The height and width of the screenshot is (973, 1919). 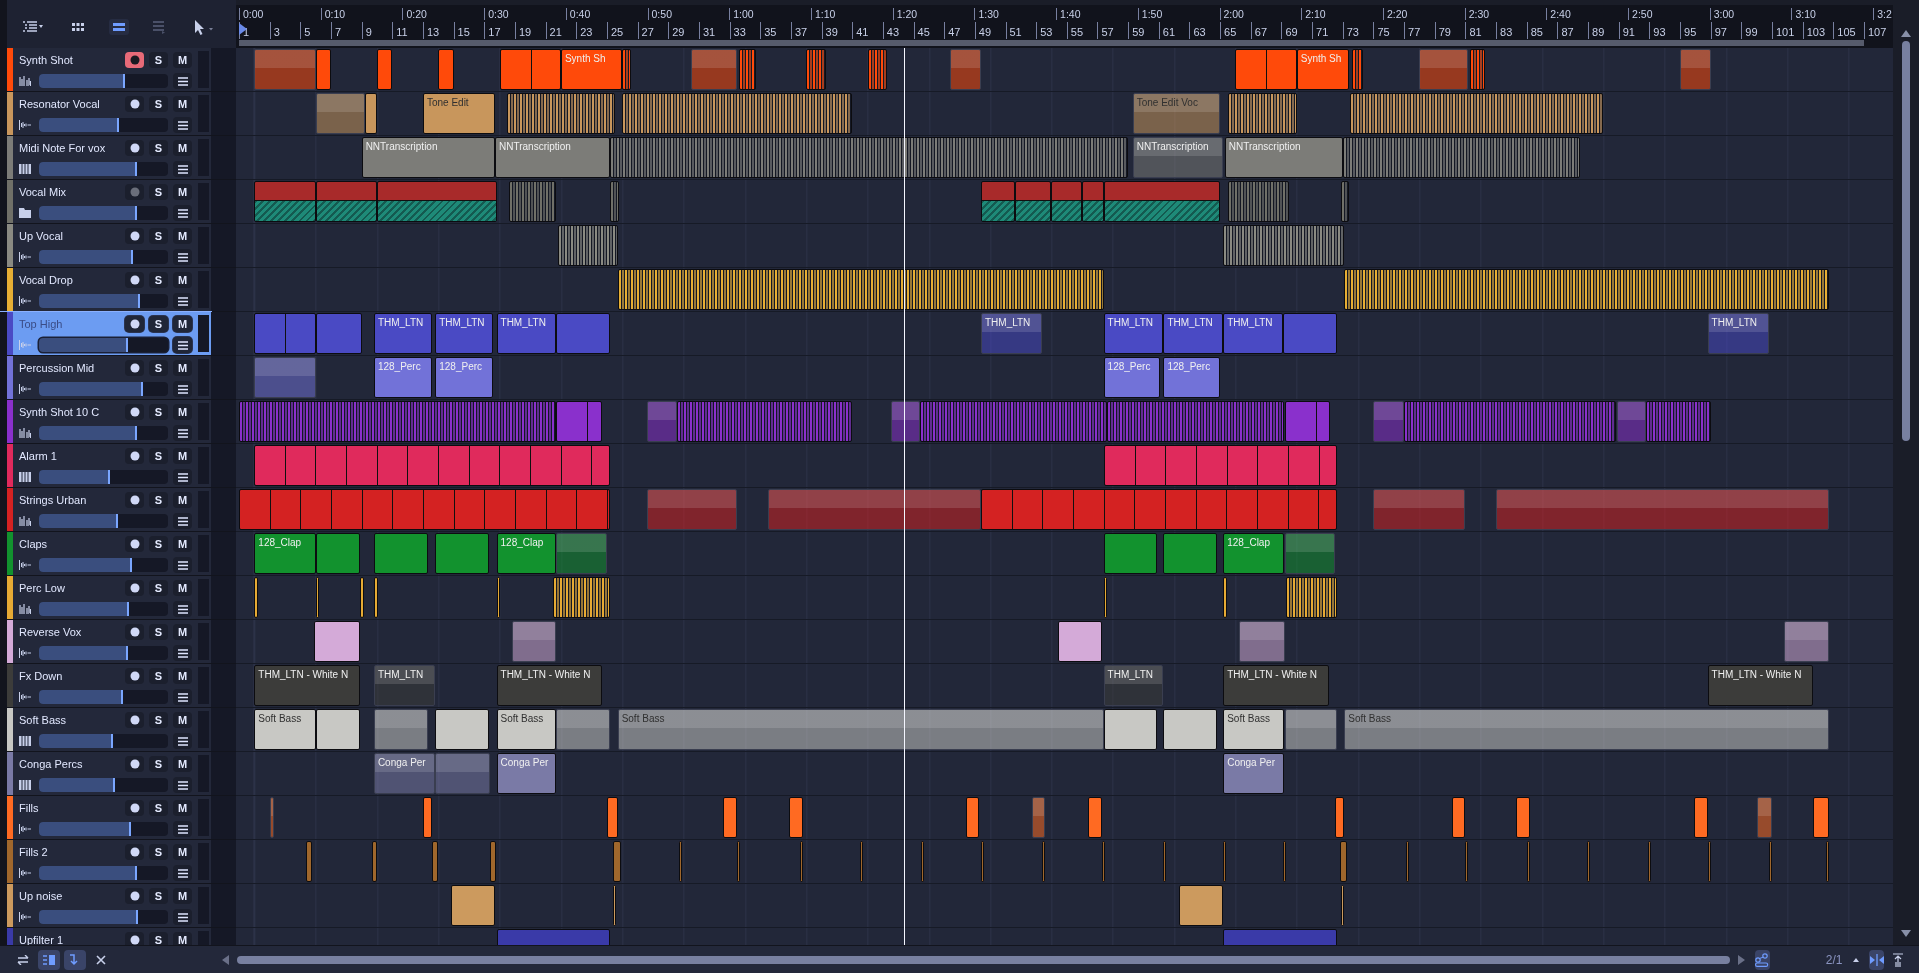 What do you see at coordinates (1534, 30) in the screenshot?
I see `bar-number: 85` at bounding box center [1534, 30].